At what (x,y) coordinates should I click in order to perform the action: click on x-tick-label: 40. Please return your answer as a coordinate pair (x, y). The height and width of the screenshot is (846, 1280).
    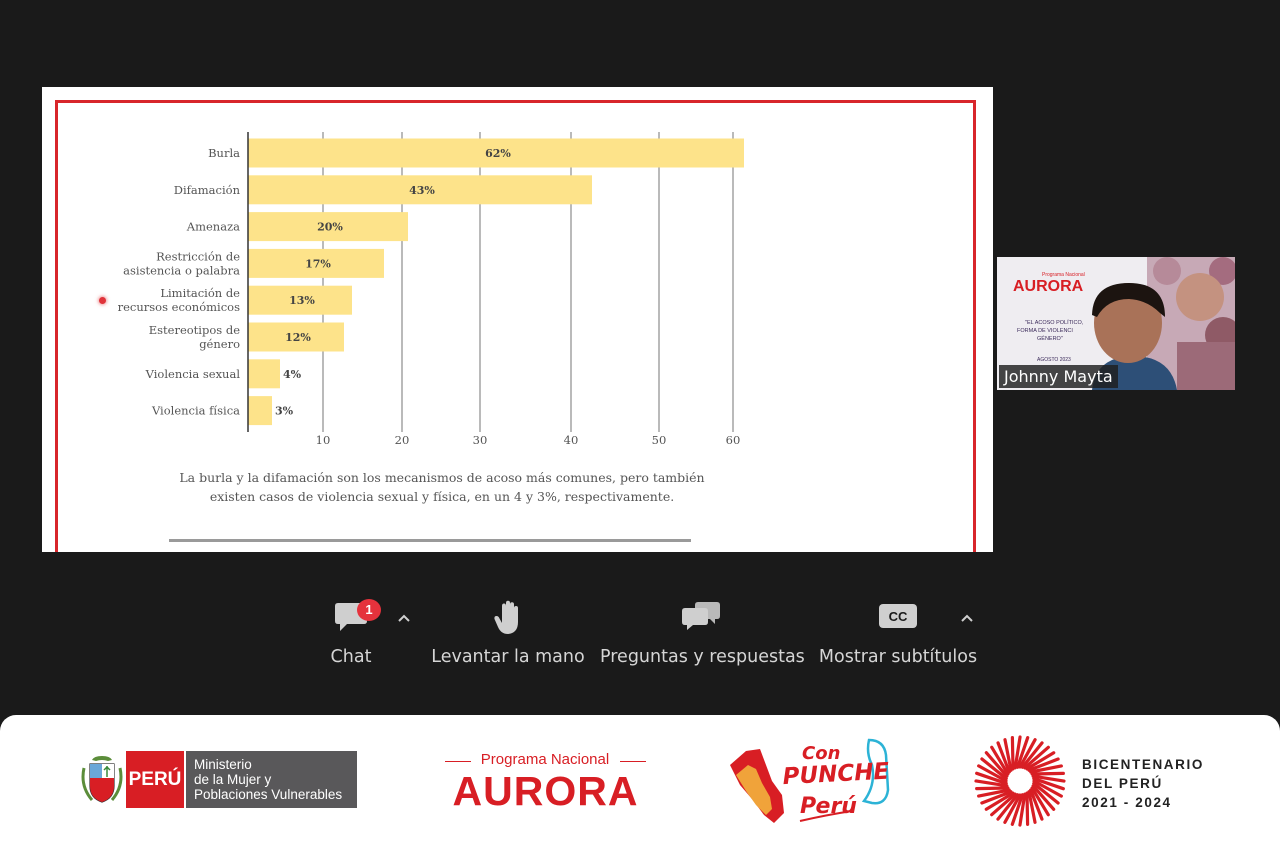
    Looking at the image, I should click on (571, 440).